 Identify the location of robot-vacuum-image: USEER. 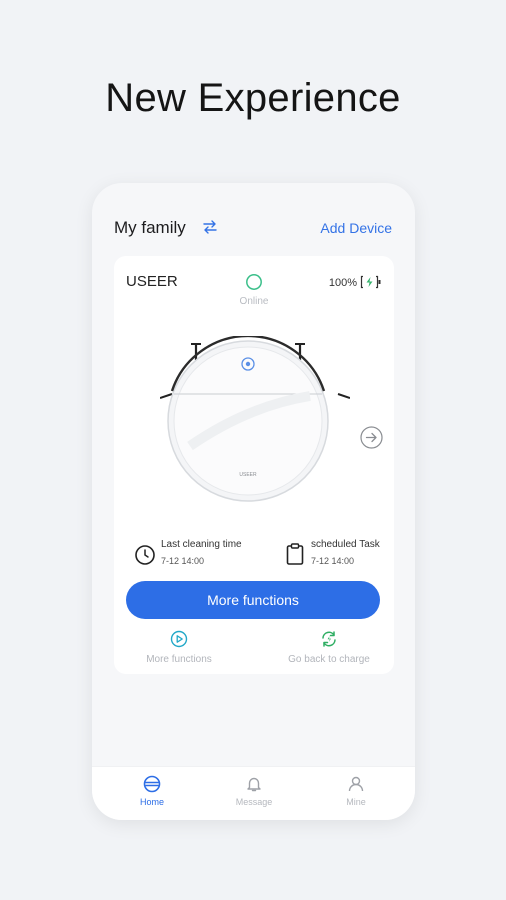
(255, 419).